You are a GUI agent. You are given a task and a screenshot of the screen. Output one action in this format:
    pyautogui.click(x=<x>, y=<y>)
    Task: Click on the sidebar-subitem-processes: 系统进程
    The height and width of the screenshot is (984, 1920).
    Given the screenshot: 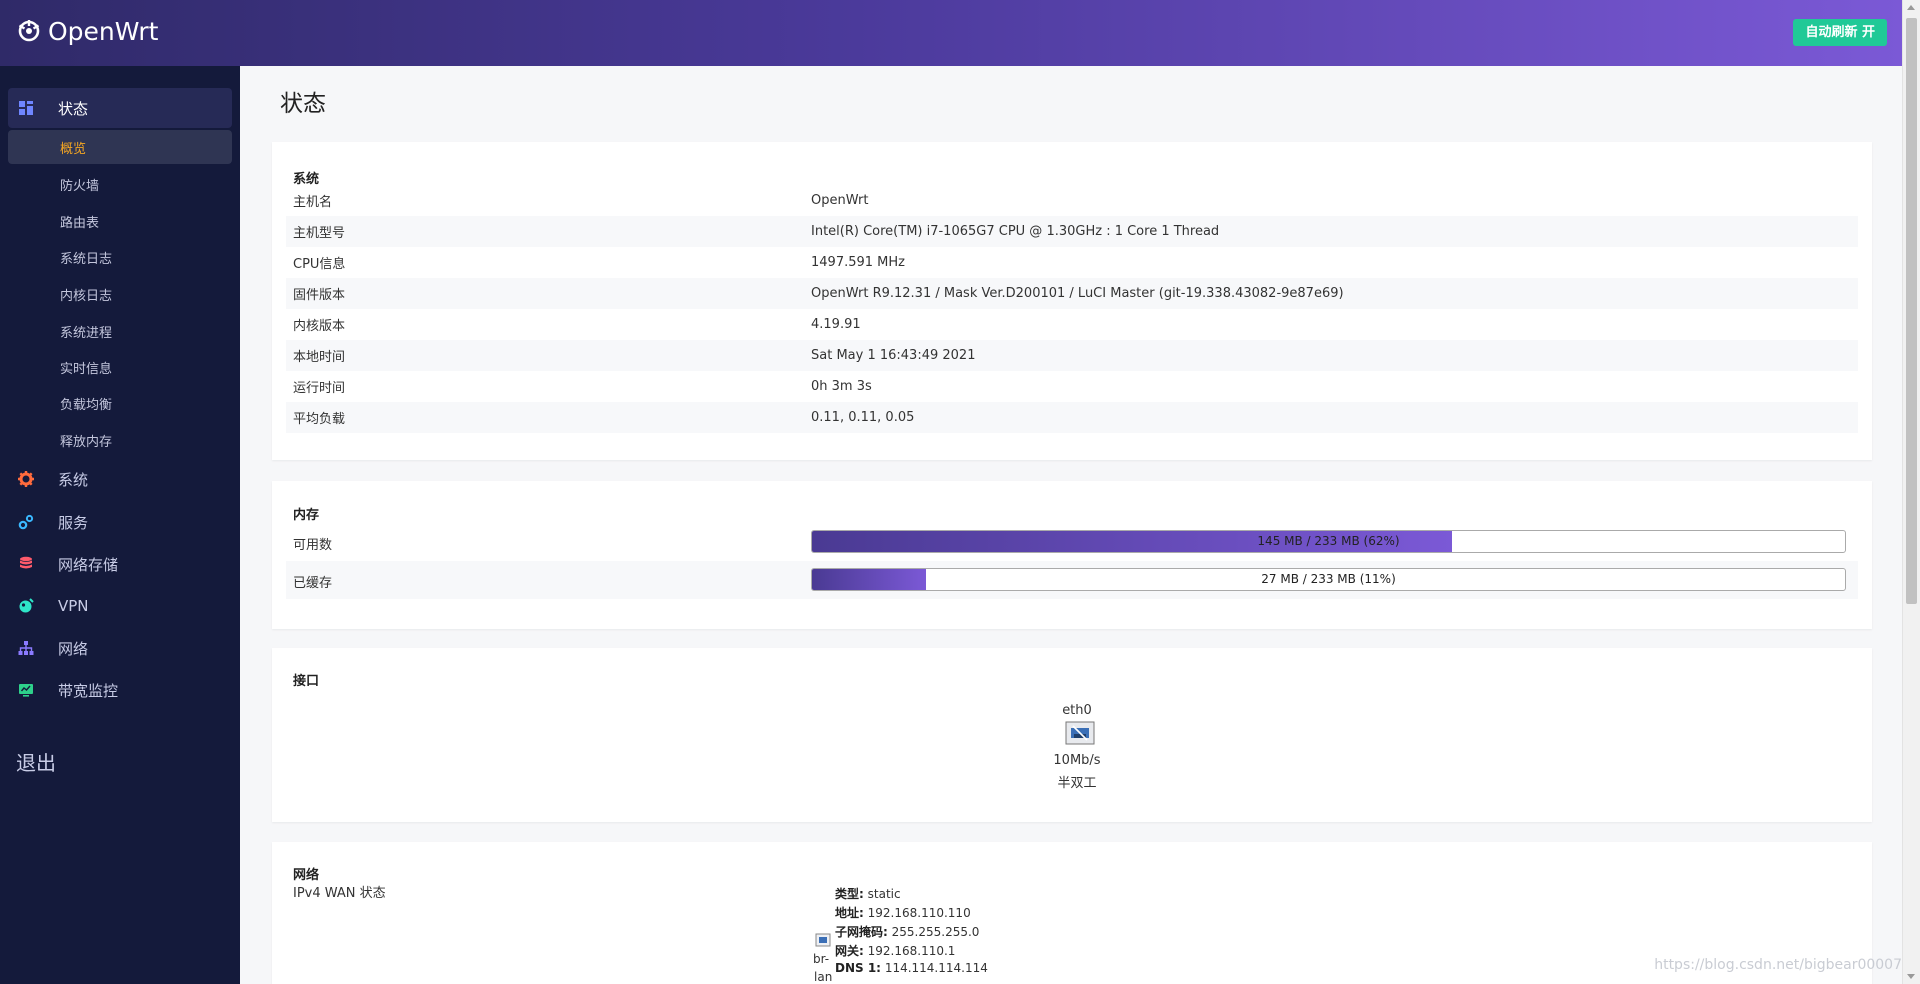 What is the action you would take?
    pyautogui.click(x=120, y=331)
    